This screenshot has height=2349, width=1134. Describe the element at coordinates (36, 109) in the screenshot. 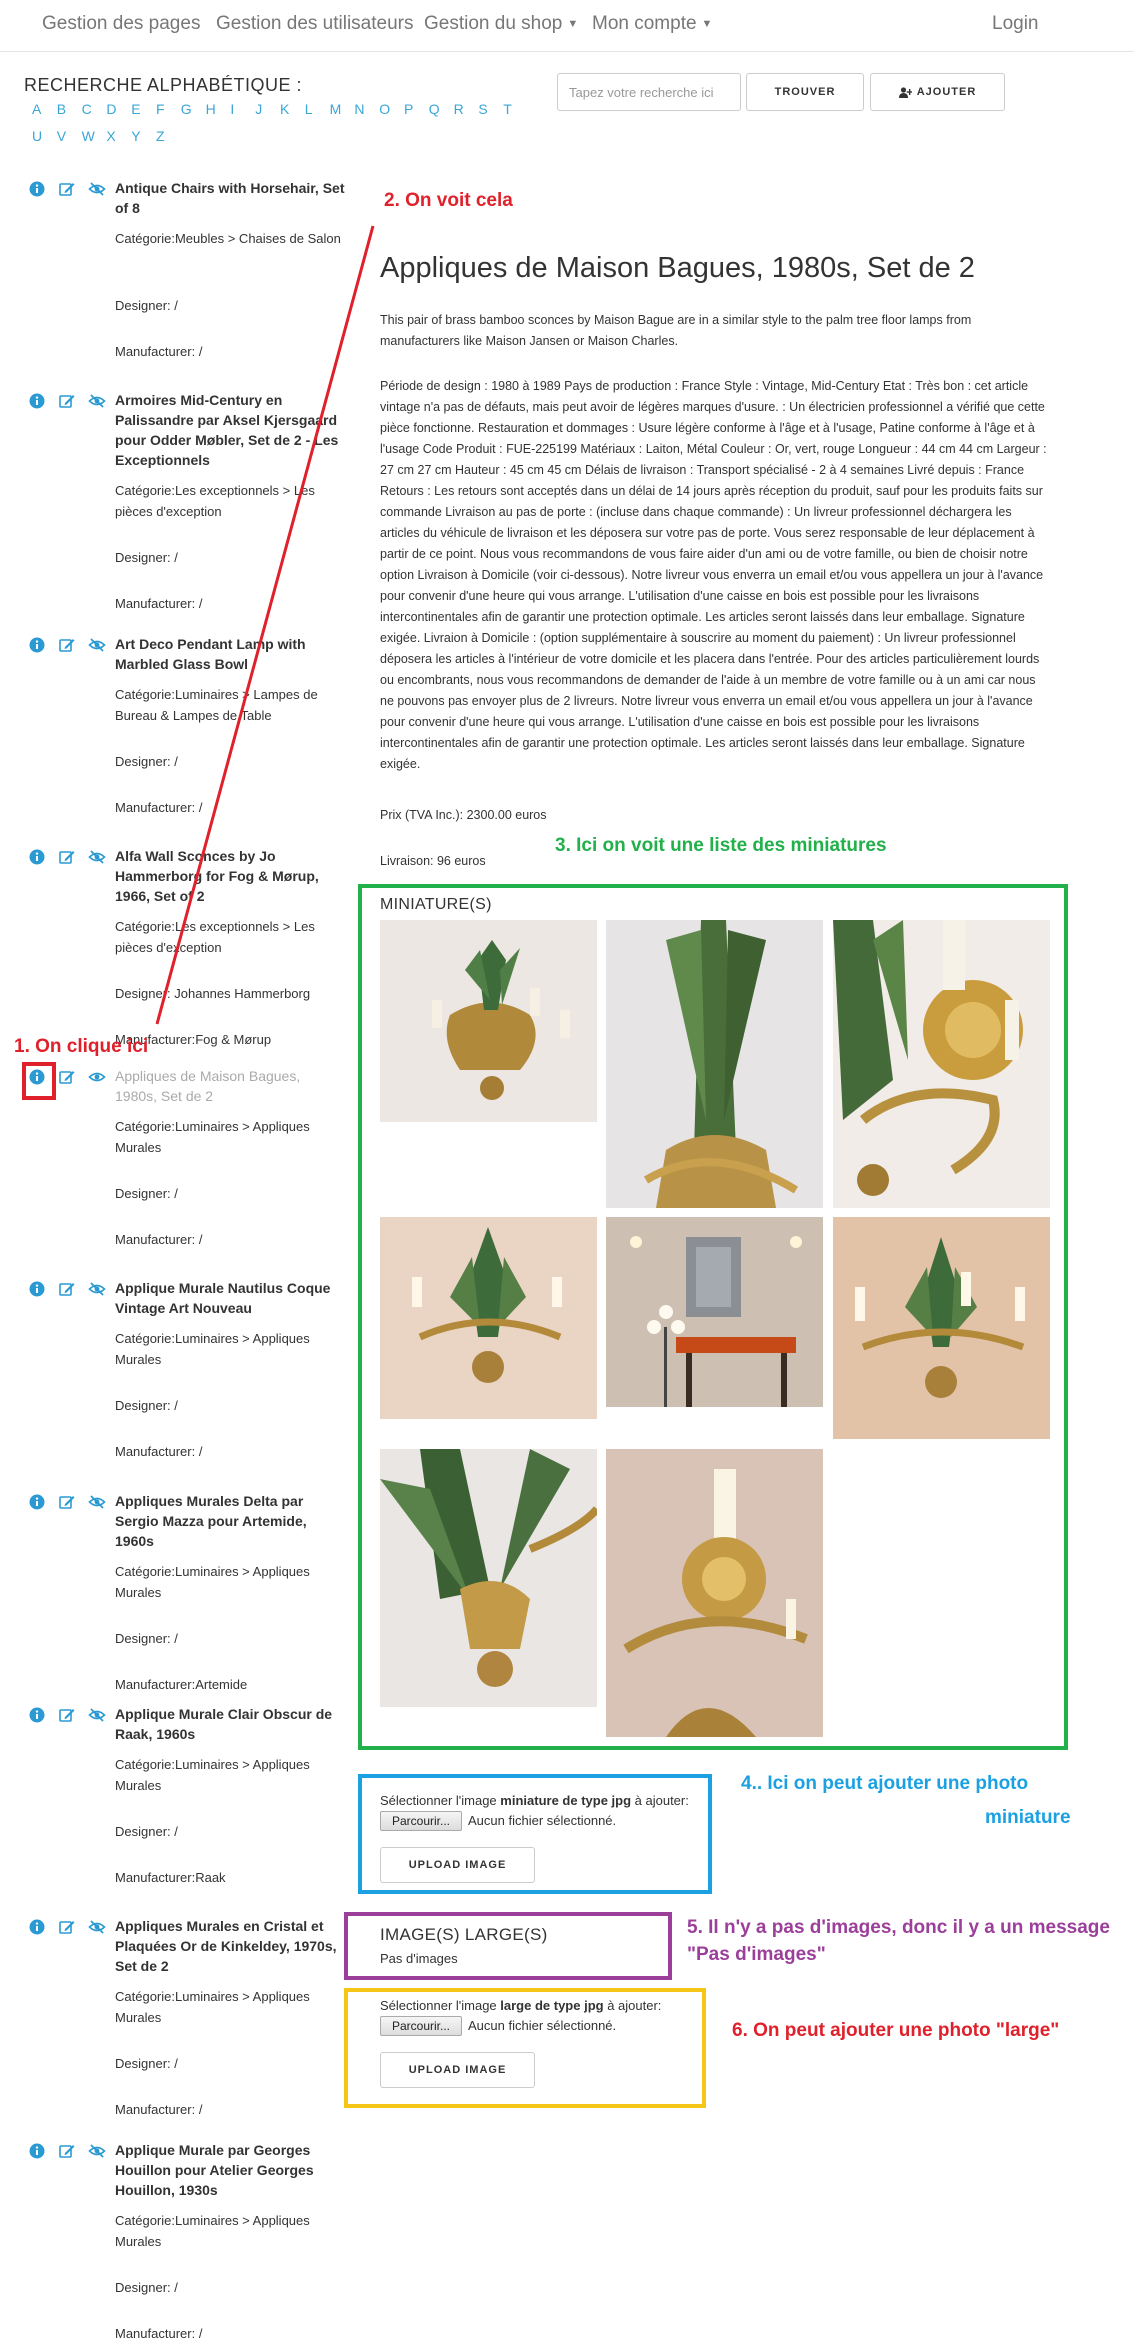

I see `alpha-link-a: A` at that location.